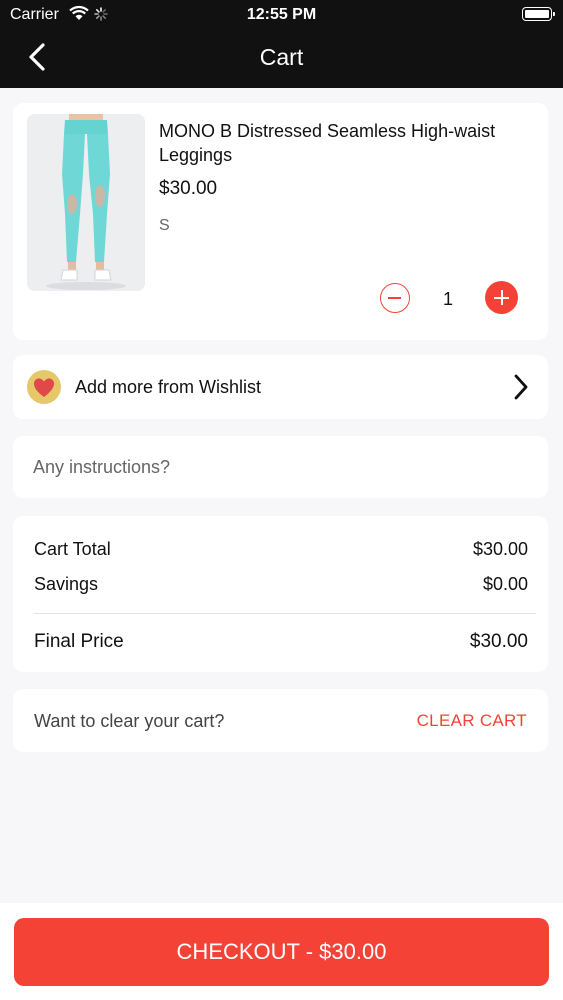 This screenshot has width=563, height=1000. I want to click on instructions-card, so click(280, 467).